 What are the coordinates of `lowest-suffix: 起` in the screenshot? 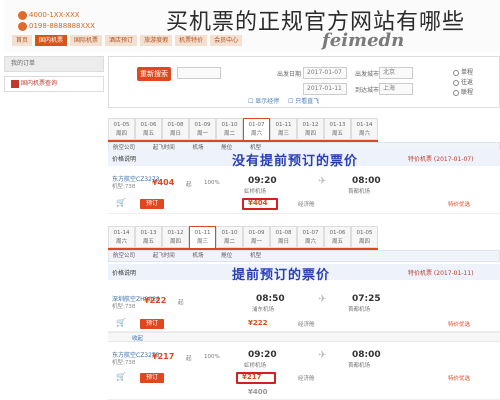 It's located at (189, 359).